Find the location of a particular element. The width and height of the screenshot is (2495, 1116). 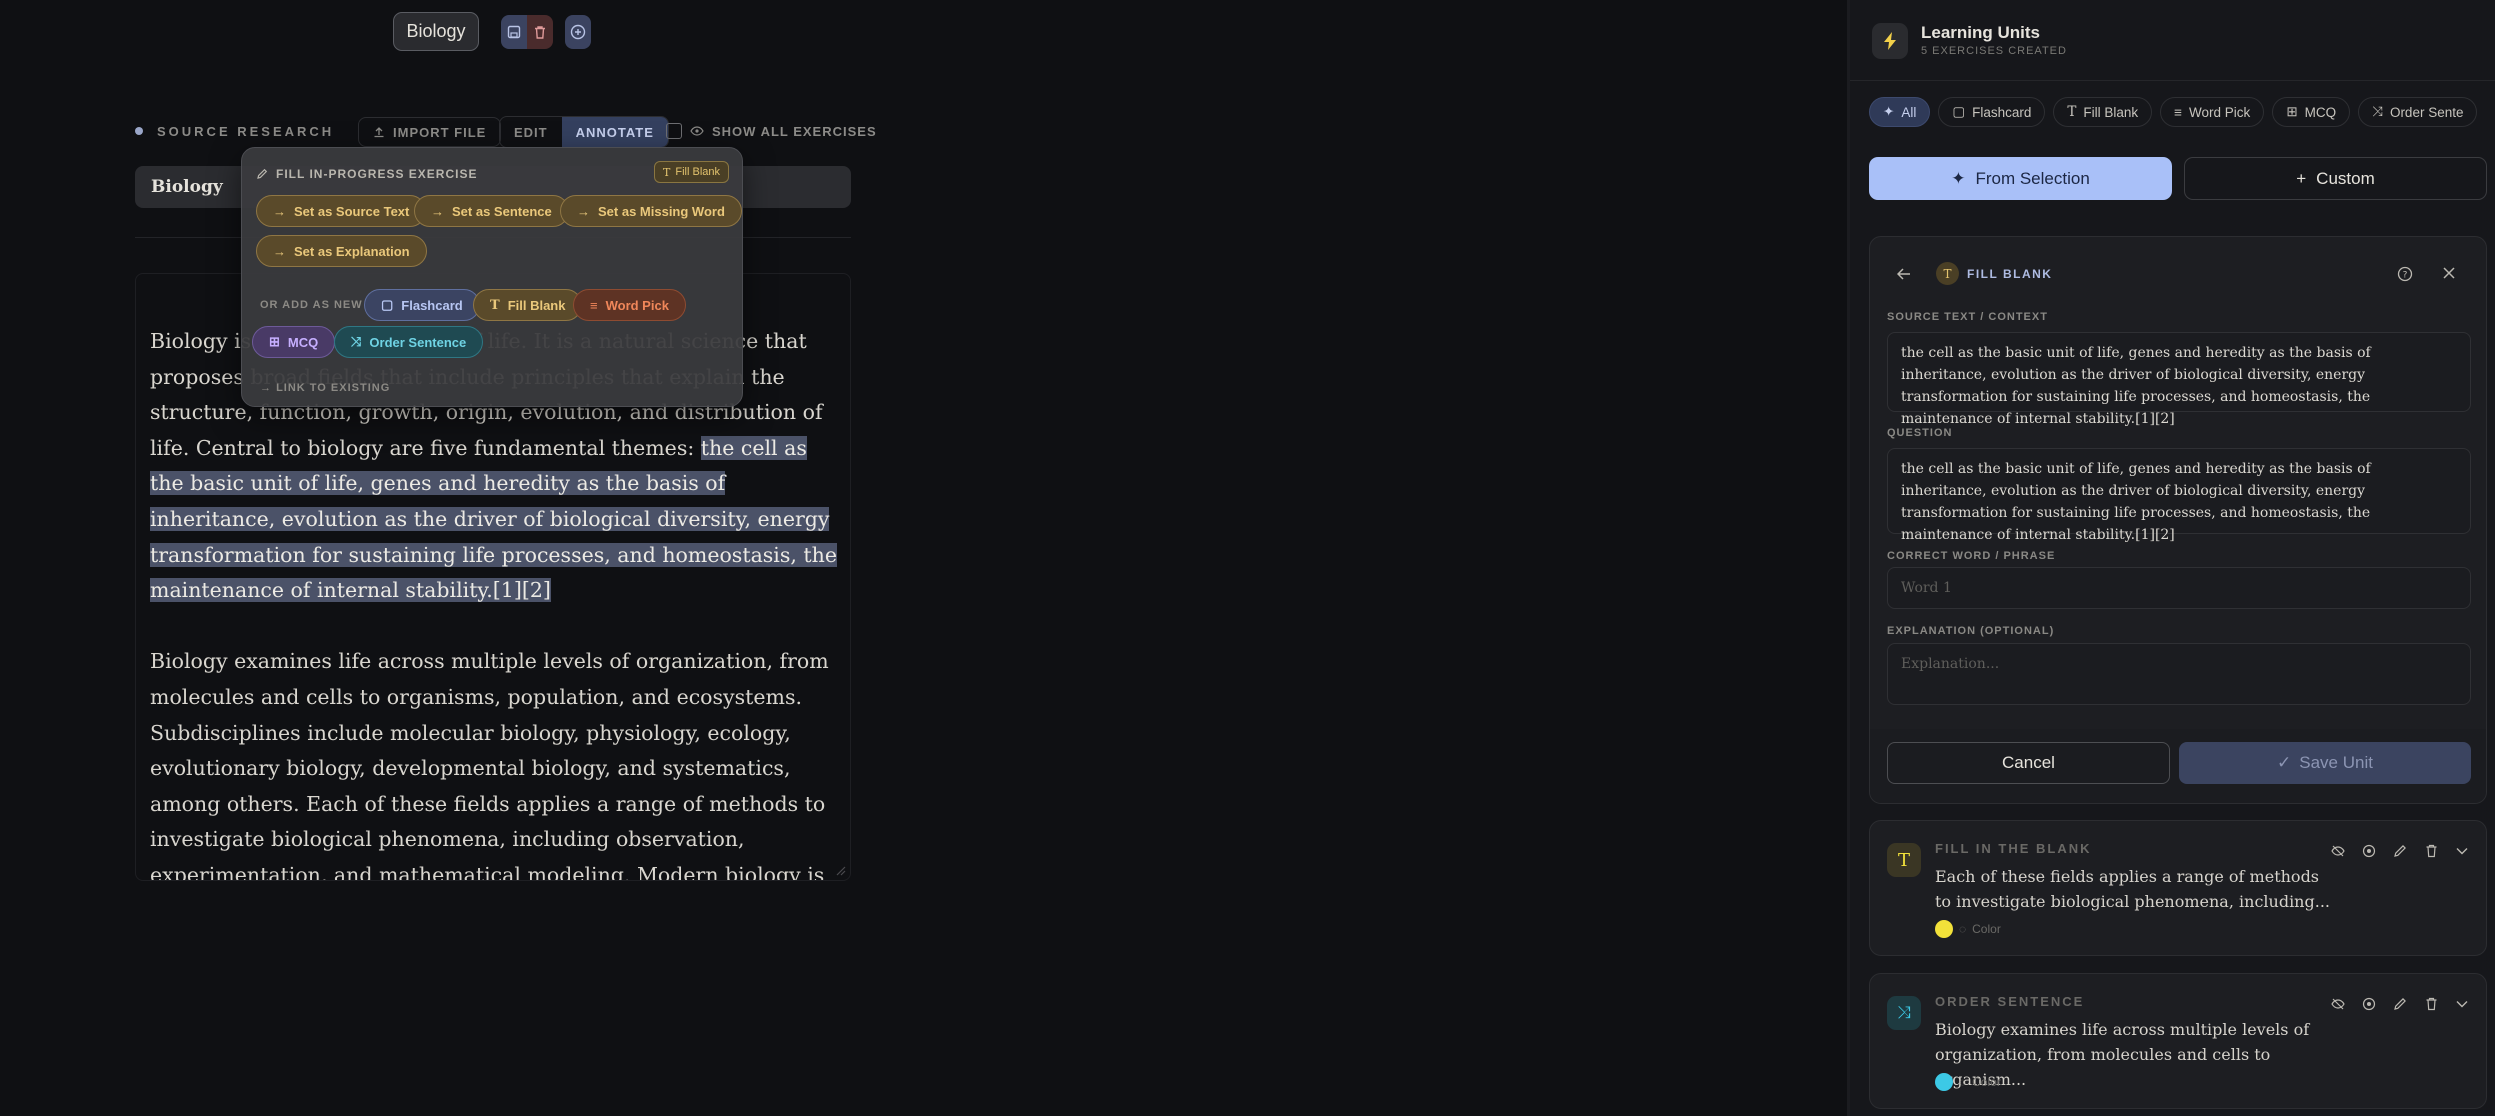

plus-icon: + is located at coordinates (2301, 178).